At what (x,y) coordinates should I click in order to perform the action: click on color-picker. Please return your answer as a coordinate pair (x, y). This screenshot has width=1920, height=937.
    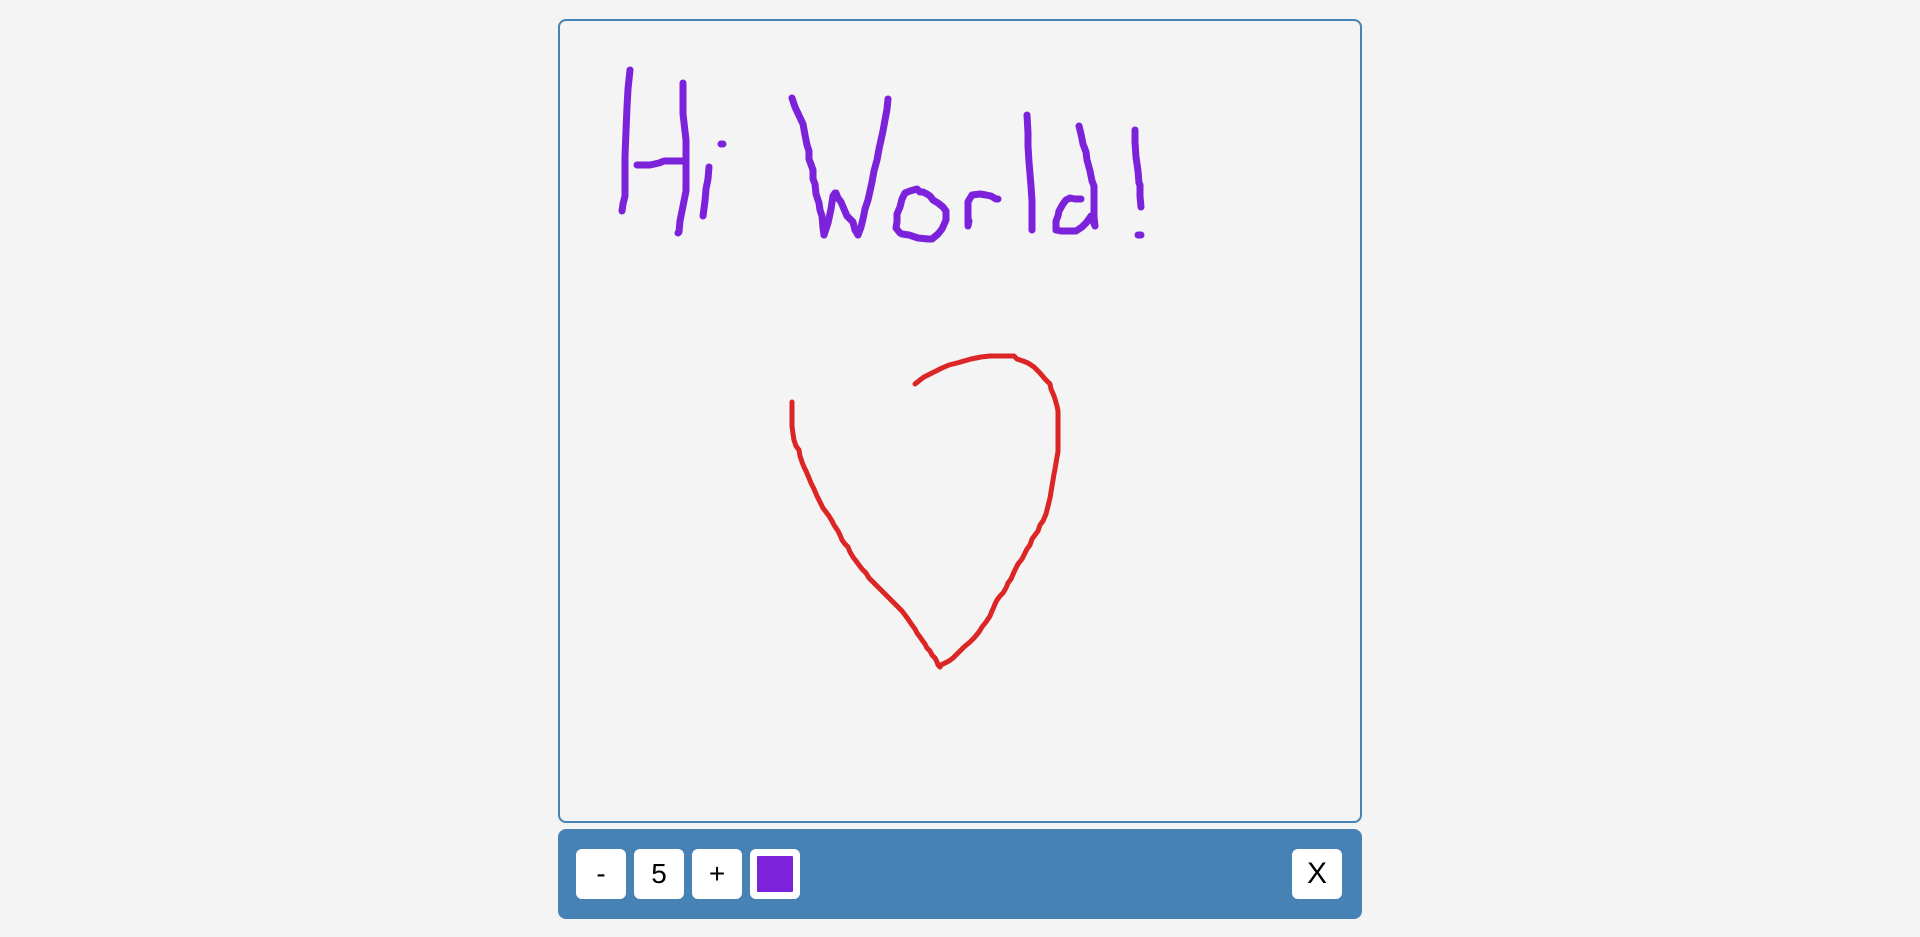
    Looking at the image, I should click on (775, 874).